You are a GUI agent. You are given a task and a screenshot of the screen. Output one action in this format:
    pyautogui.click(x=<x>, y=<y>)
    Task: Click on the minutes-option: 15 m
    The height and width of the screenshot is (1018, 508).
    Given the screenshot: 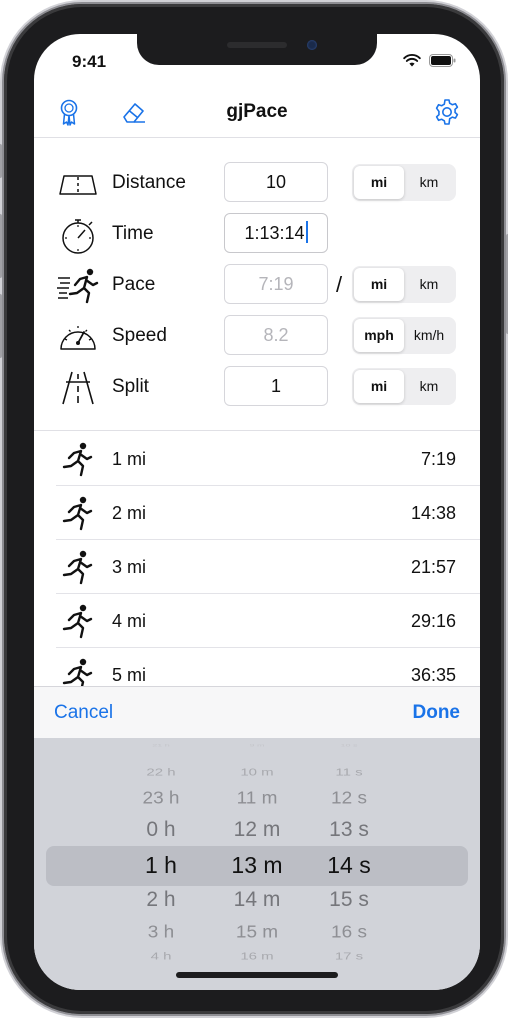 What is the action you would take?
    pyautogui.click(x=257, y=933)
    